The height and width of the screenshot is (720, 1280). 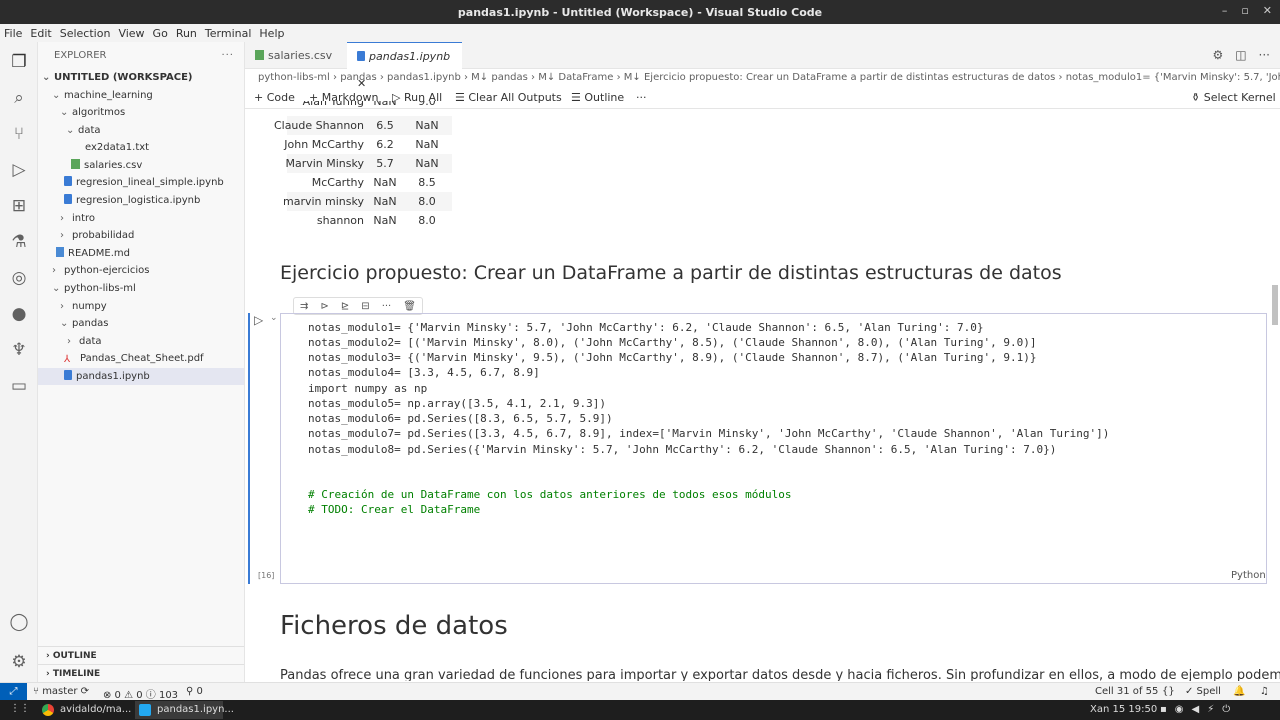 What do you see at coordinates (460, 97) in the screenshot?
I see `clear-icon: ☰` at bounding box center [460, 97].